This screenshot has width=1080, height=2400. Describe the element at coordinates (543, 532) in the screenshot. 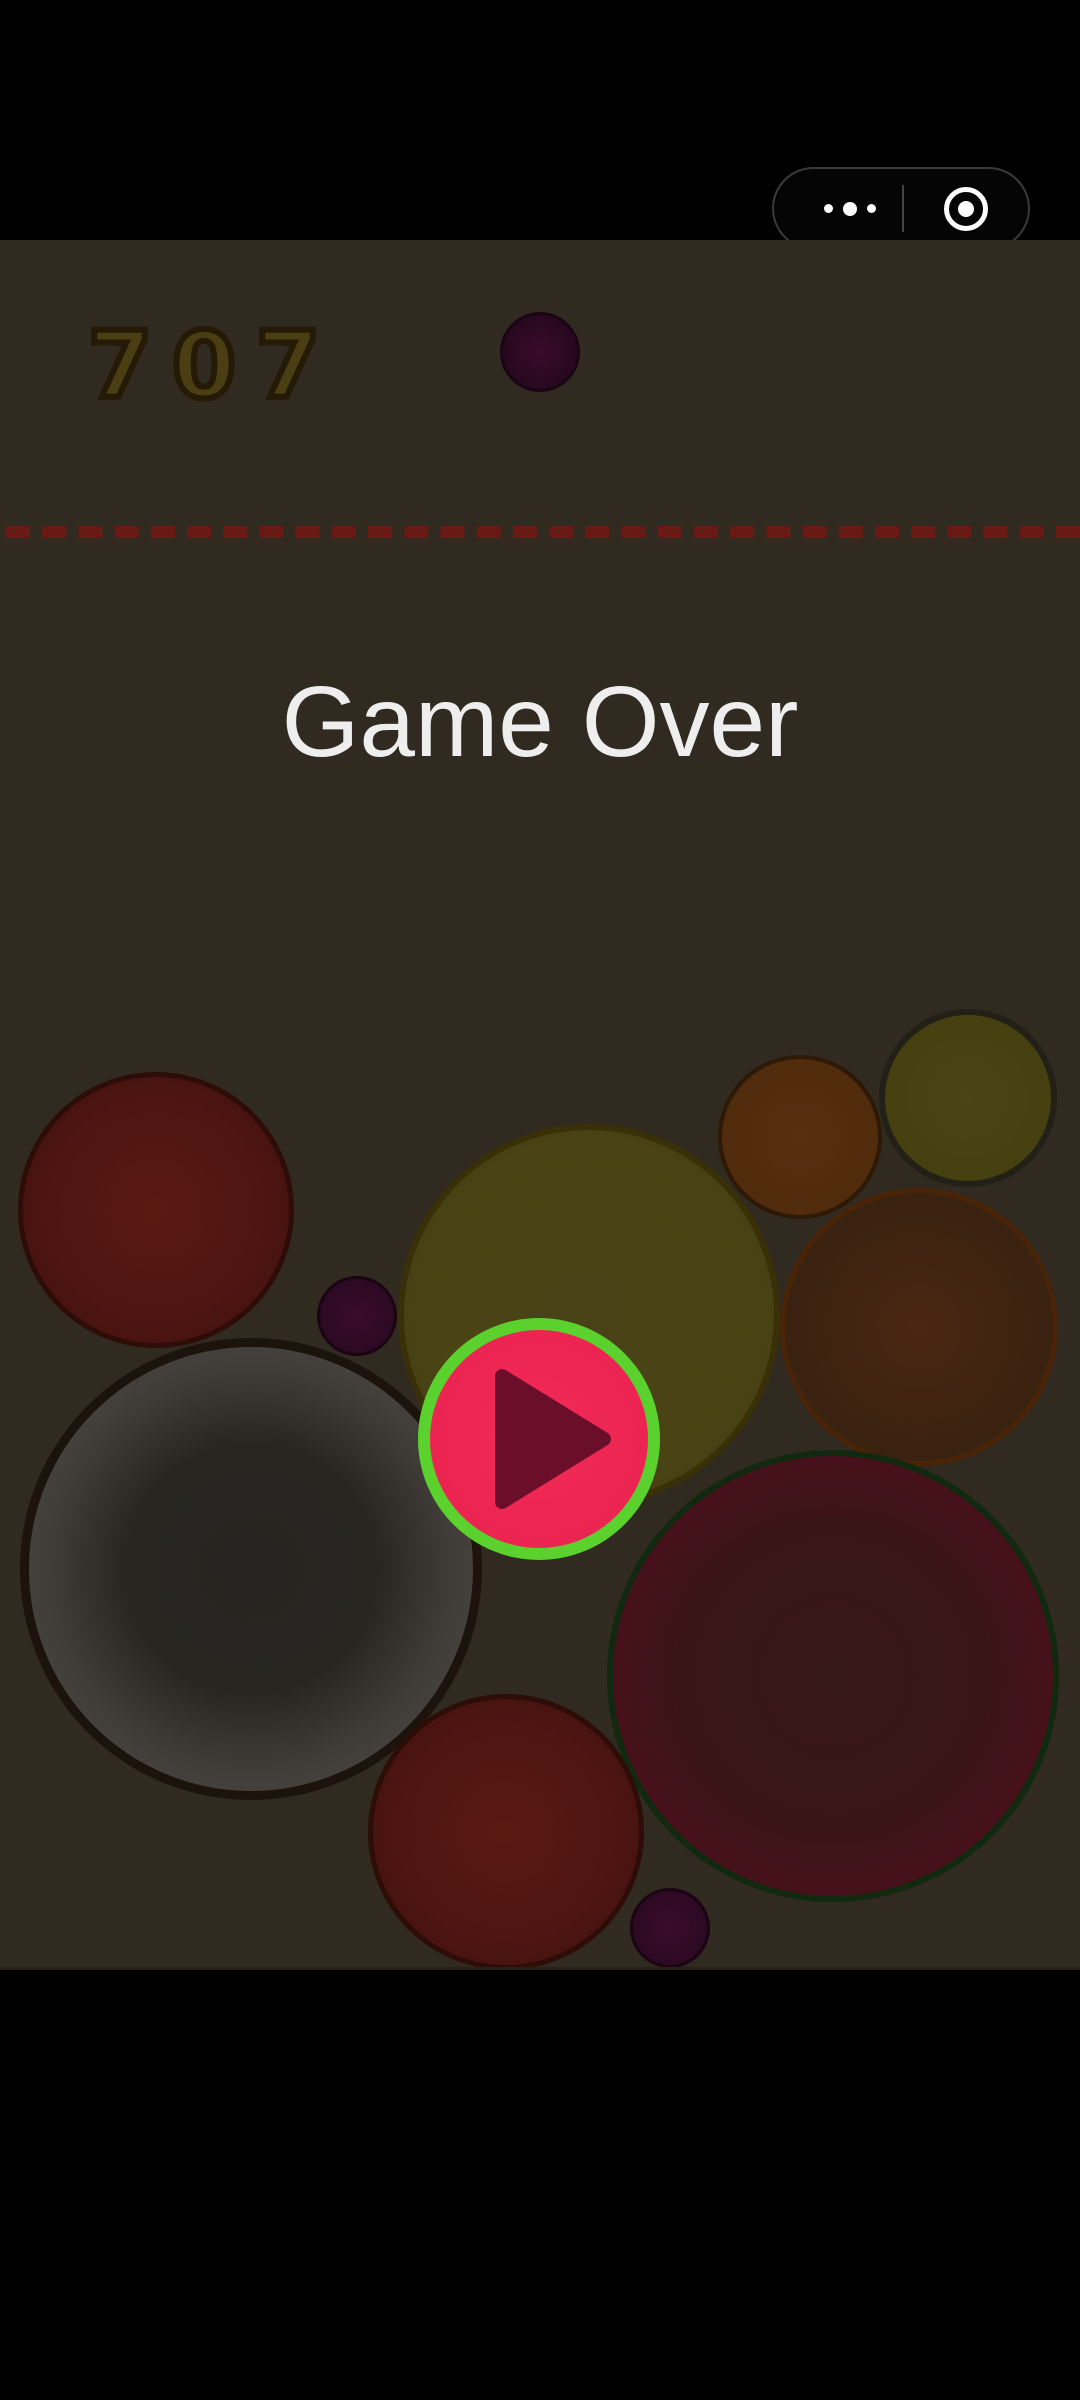

I see `danger-line` at that location.